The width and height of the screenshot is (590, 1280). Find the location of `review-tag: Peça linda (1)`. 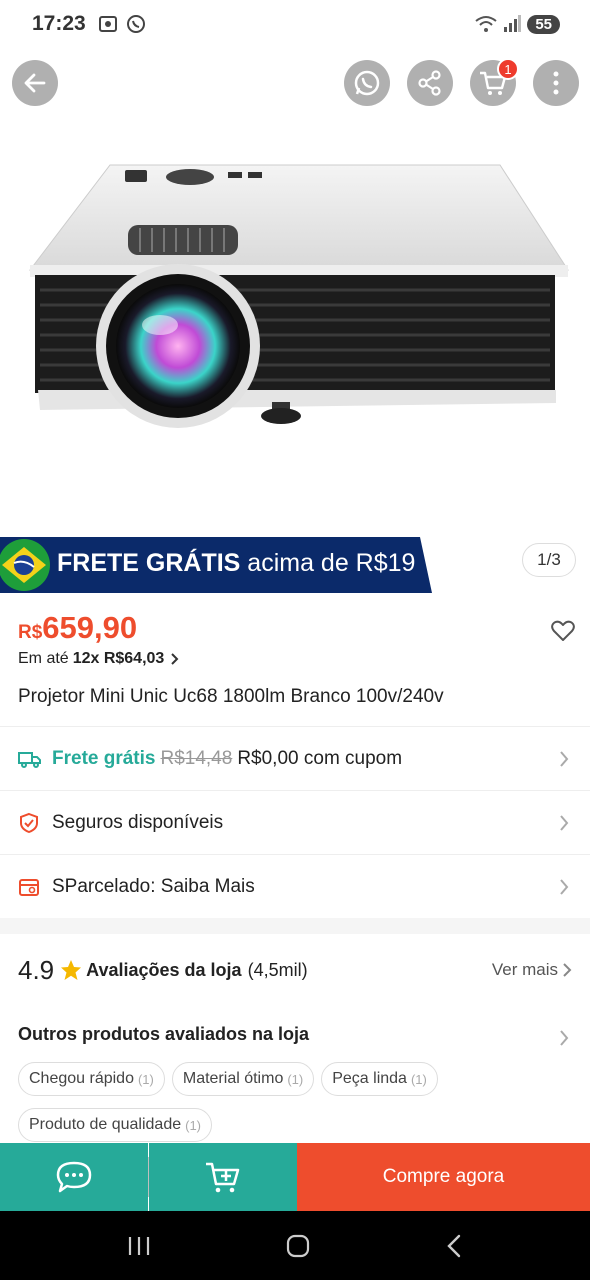

review-tag: Peça linda (1) is located at coordinates (379, 1079).